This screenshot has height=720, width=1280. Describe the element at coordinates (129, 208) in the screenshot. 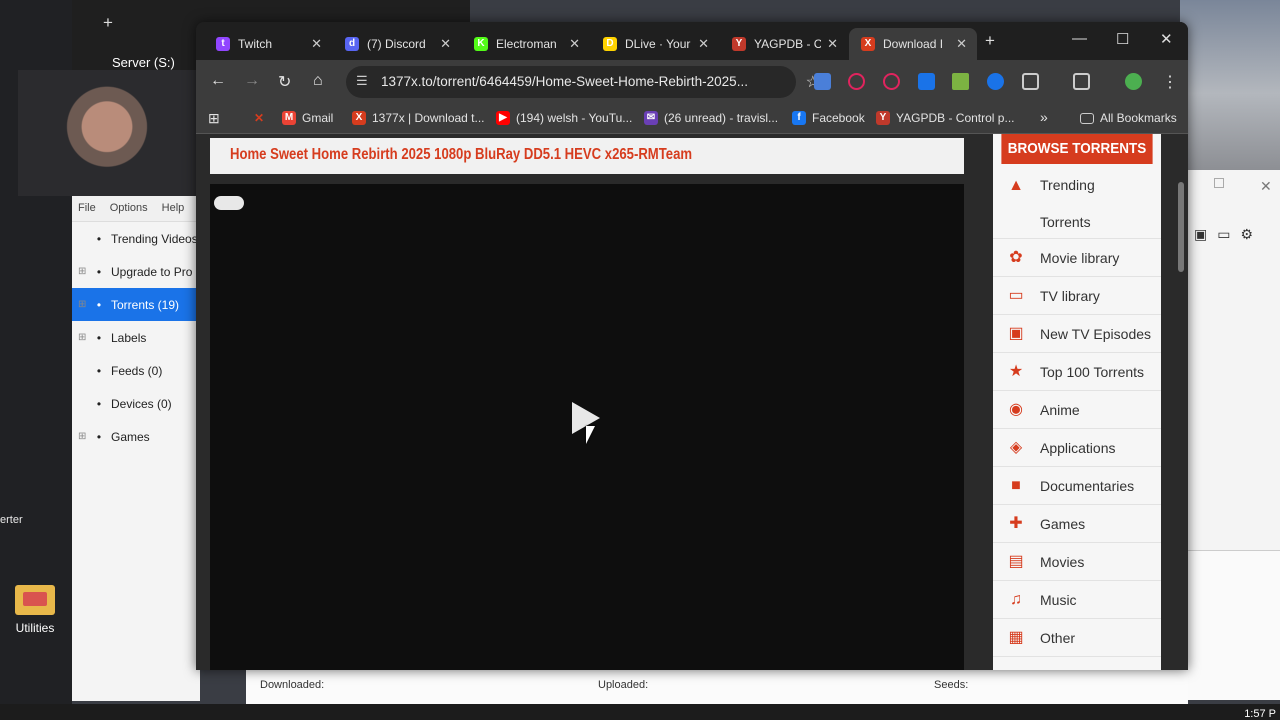

I see `menu-options: Options` at that location.